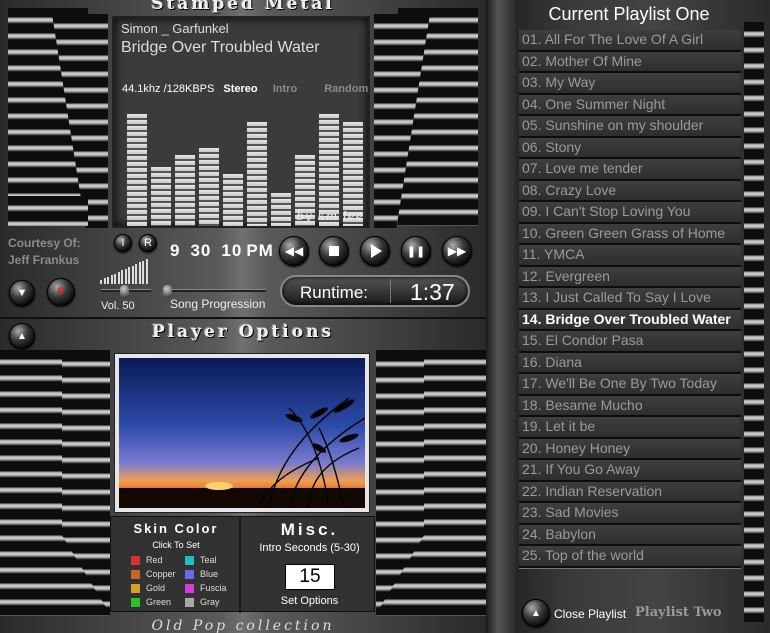 The width and height of the screenshot is (770, 633). Describe the element at coordinates (156, 588) in the screenshot. I see `swatch-label: Gold` at that location.